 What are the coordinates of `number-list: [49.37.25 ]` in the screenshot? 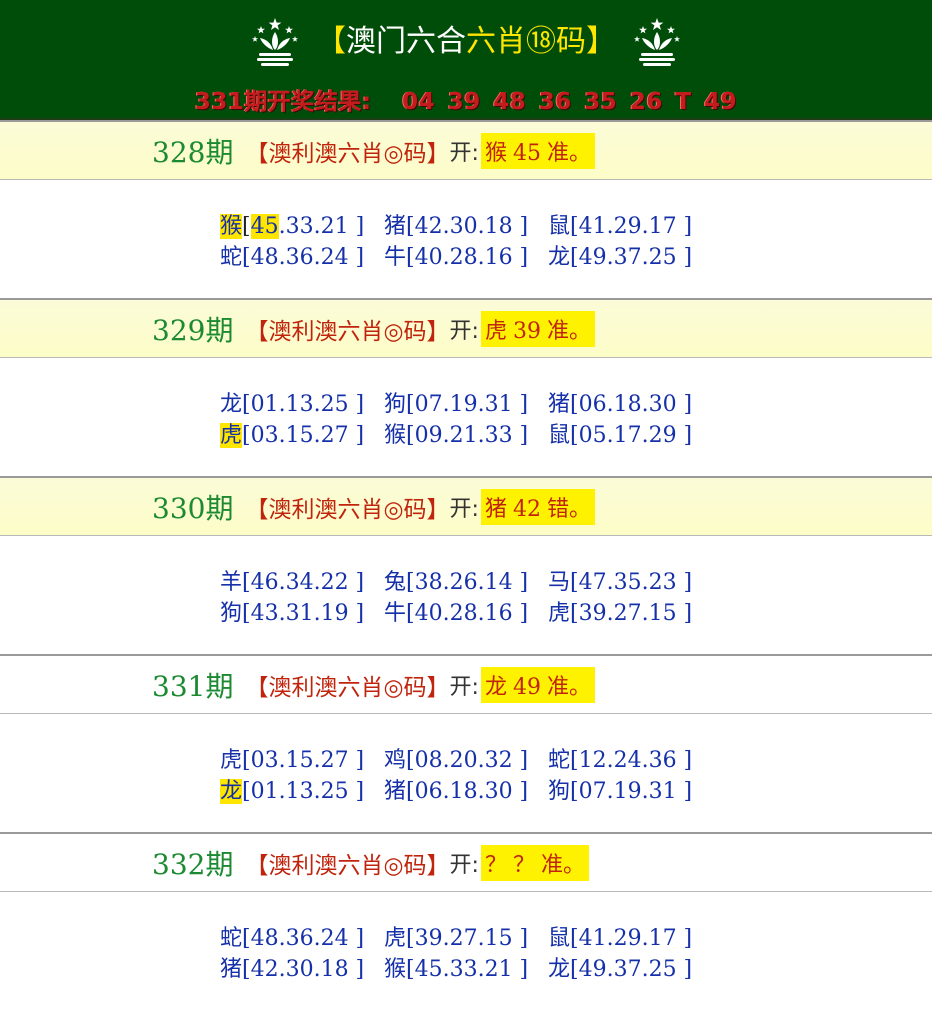 It's located at (631, 257).